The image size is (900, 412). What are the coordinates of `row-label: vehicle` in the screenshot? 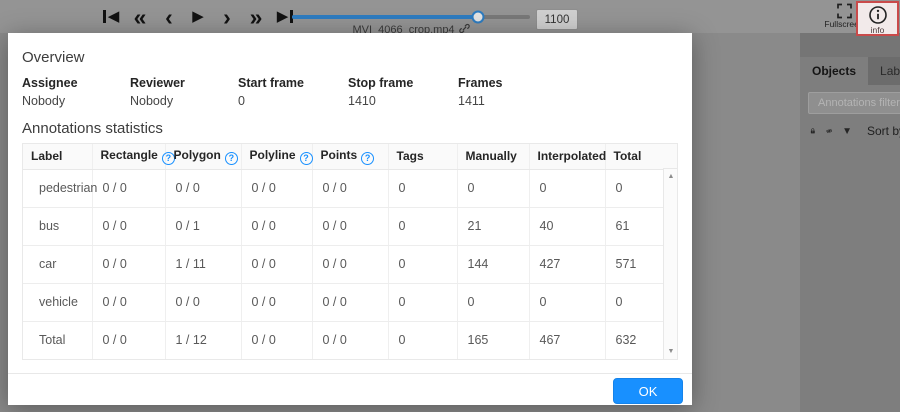 It's located at (58, 302).